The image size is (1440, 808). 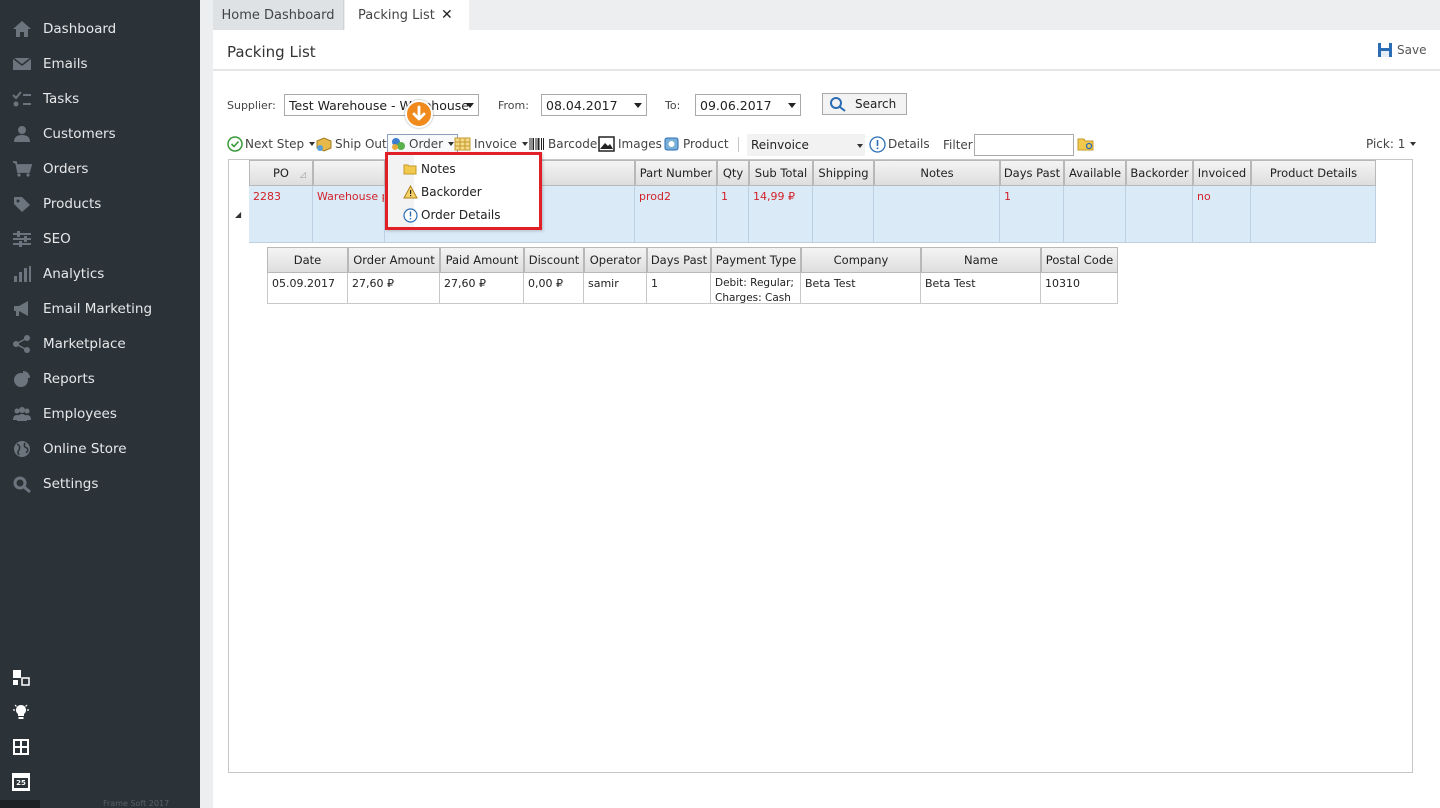 I want to click on sidebar-item-dashboard: Dashboard, so click(x=100, y=28).